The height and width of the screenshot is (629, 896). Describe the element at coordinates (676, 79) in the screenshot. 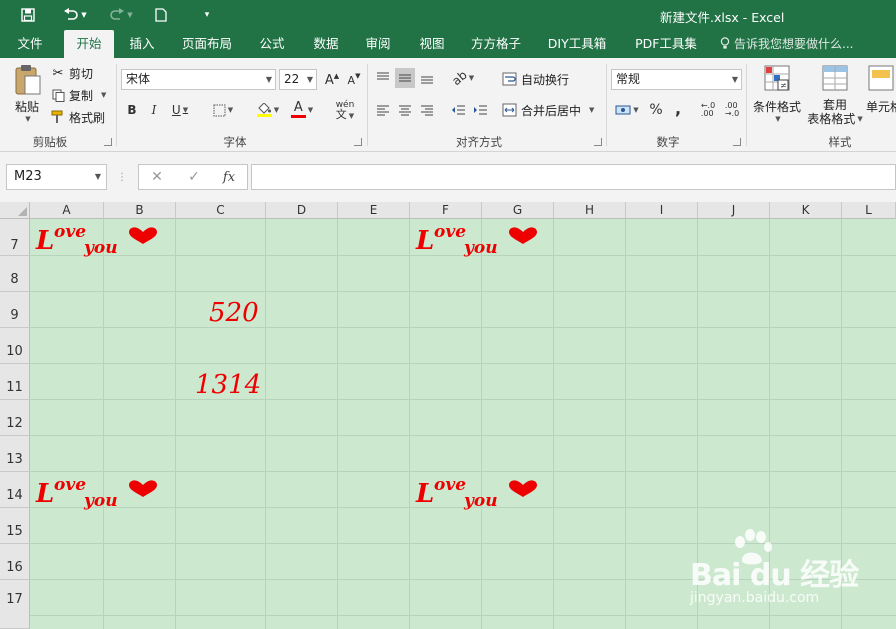

I see `number-format-select: 常规 ▼` at that location.